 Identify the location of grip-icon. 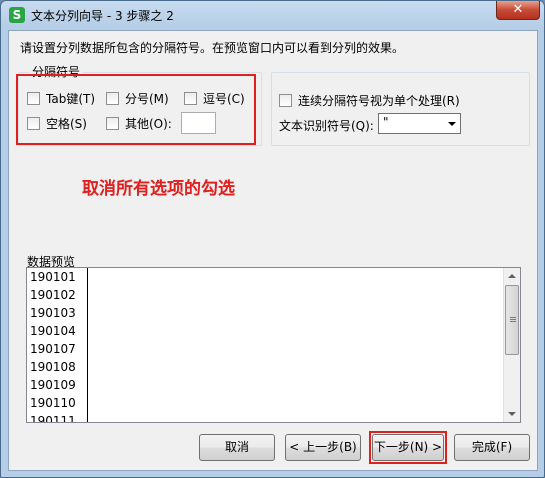
(513, 317).